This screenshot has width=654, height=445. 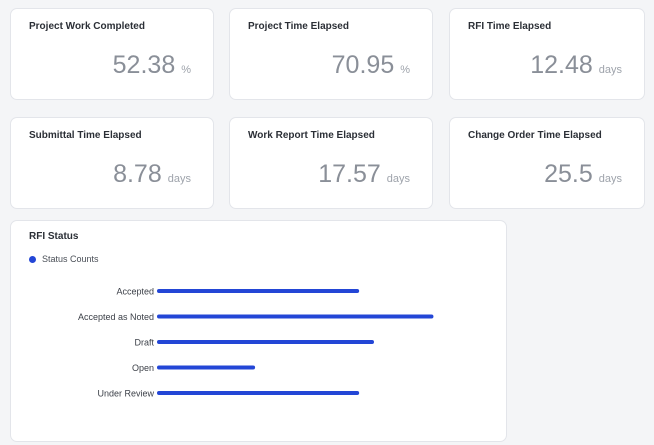 What do you see at coordinates (568, 174) in the screenshot?
I see `kpi-value: 25.5` at bounding box center [568, 174].